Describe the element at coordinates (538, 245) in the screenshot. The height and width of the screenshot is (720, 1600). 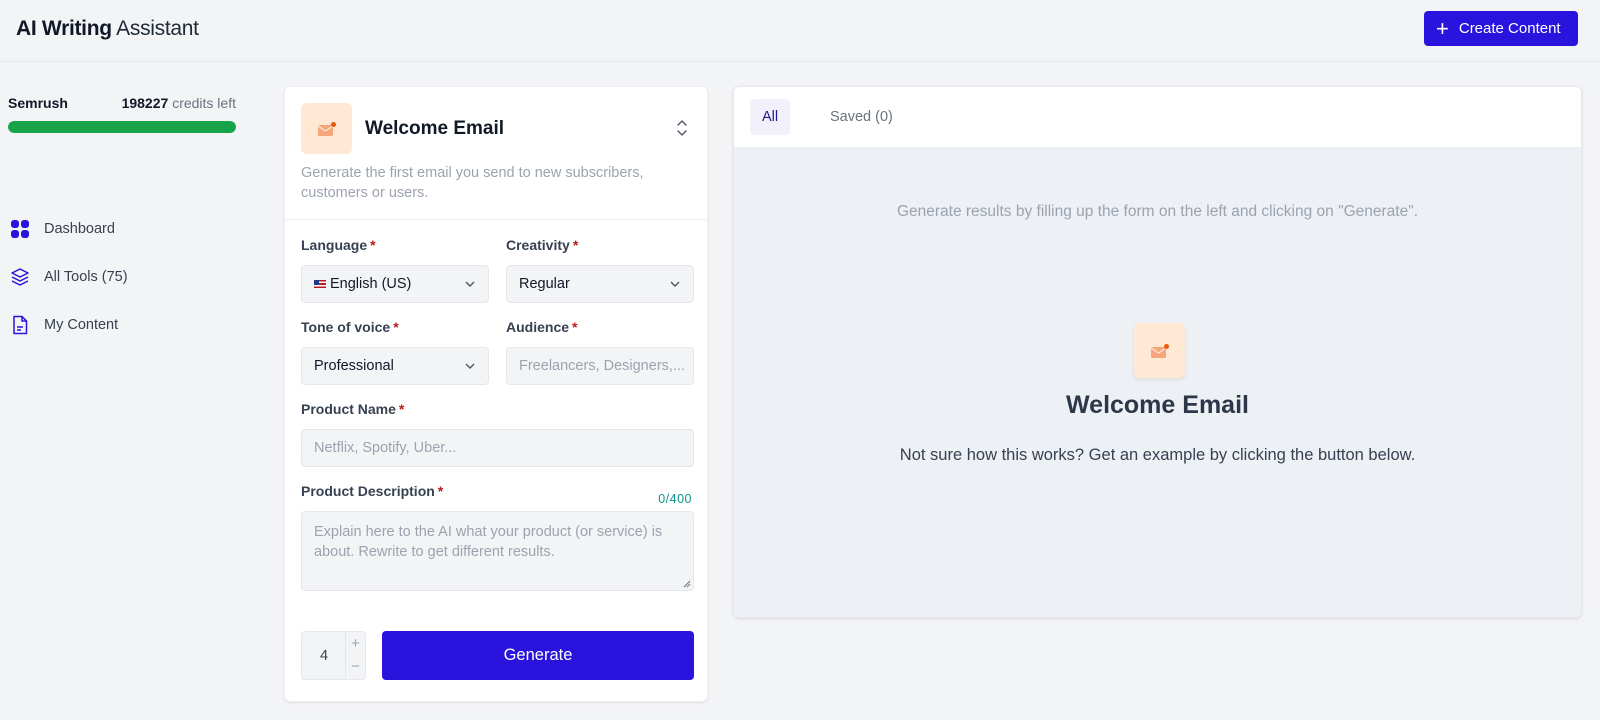
I see `creativity-label-text: Creativity` at that location.